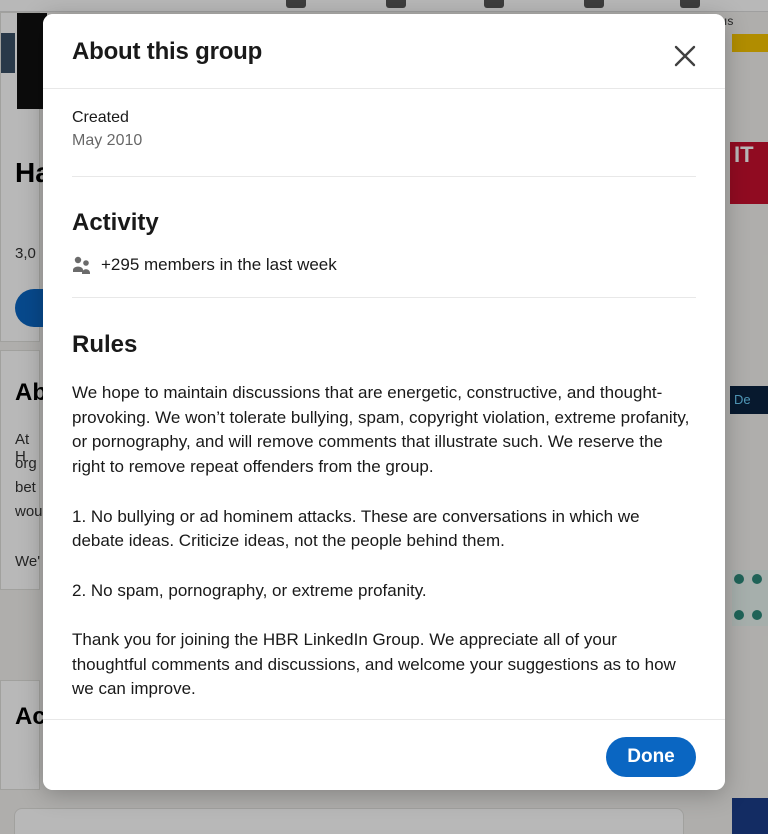 Image resolution: width=768 pixels, height=834 pixels. I want to click on activity-section: Activity +295 members in the last week, so click(384, 242).